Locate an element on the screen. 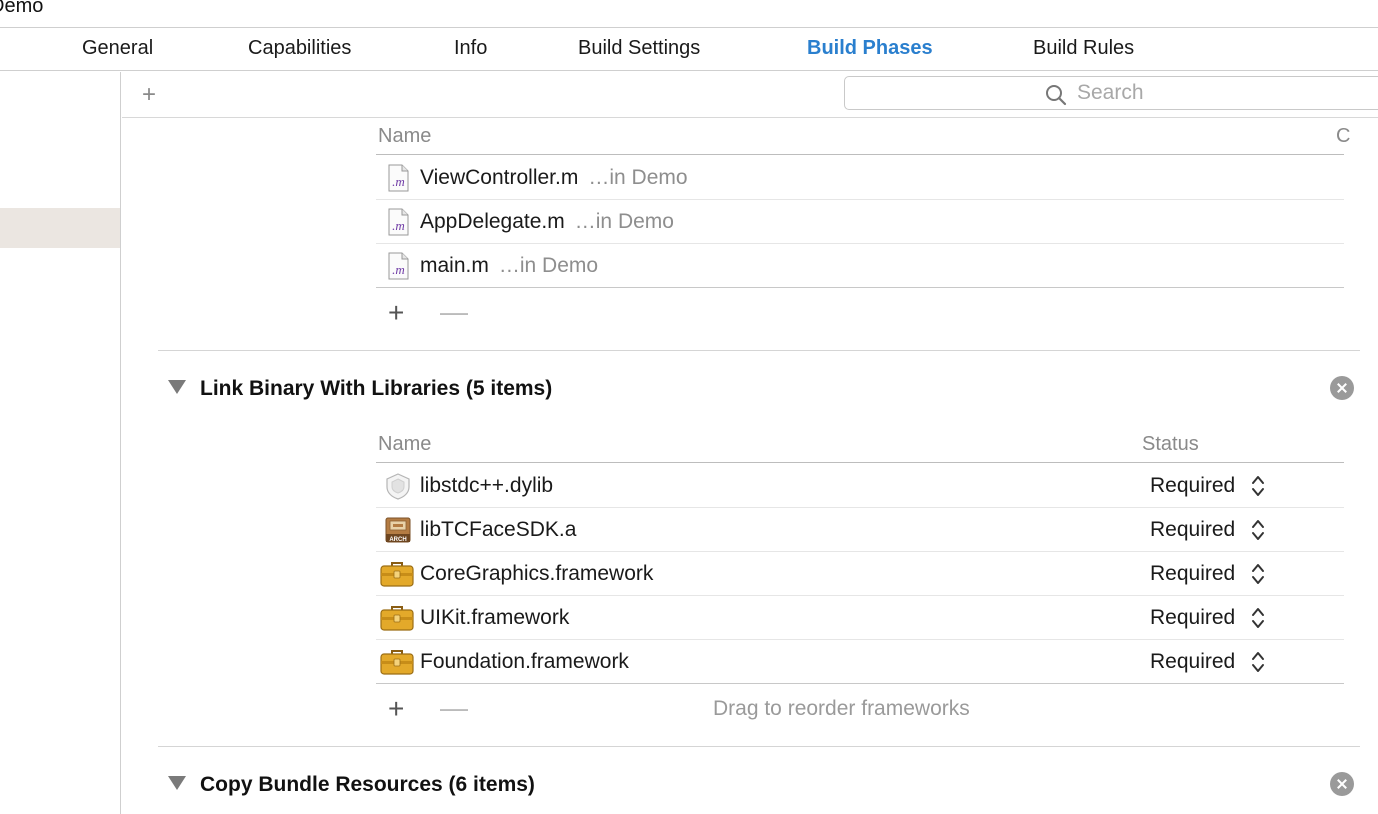 Image resolution: width=1378 pixels, height=814 pixels. library-row: Foundation.framework Required is located at coordinates (860, 662).